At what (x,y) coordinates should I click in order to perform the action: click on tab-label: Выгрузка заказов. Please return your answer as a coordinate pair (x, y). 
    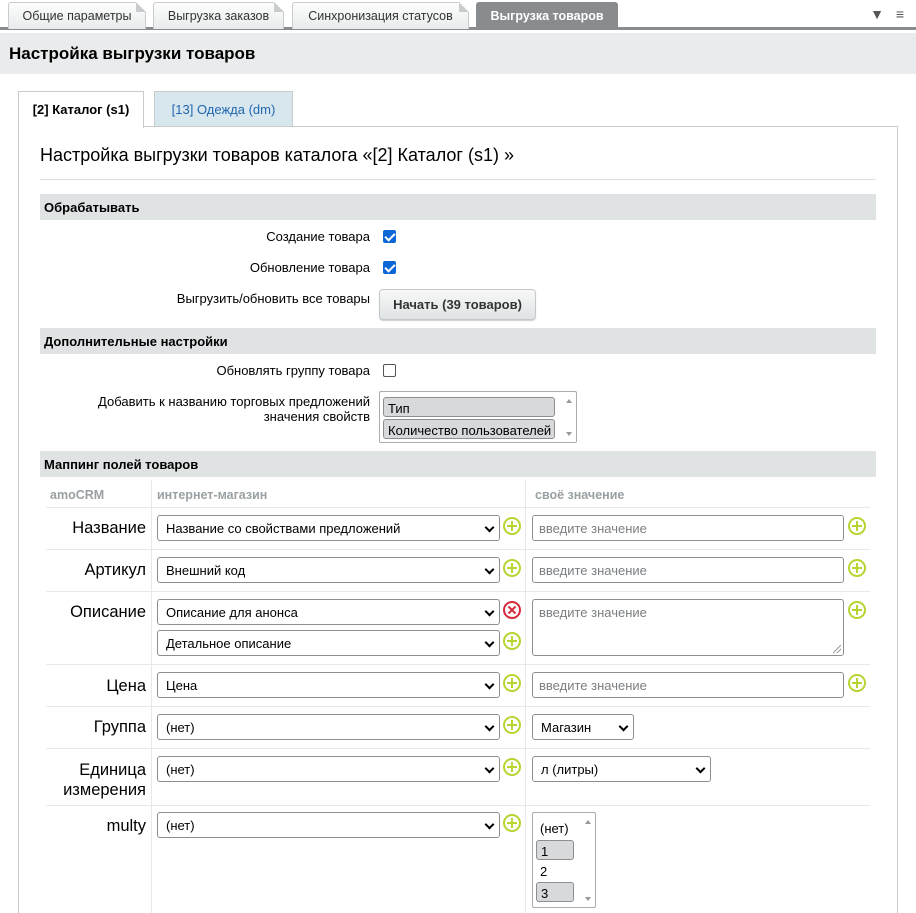
    Looking at the image, I should click on (218, 16).